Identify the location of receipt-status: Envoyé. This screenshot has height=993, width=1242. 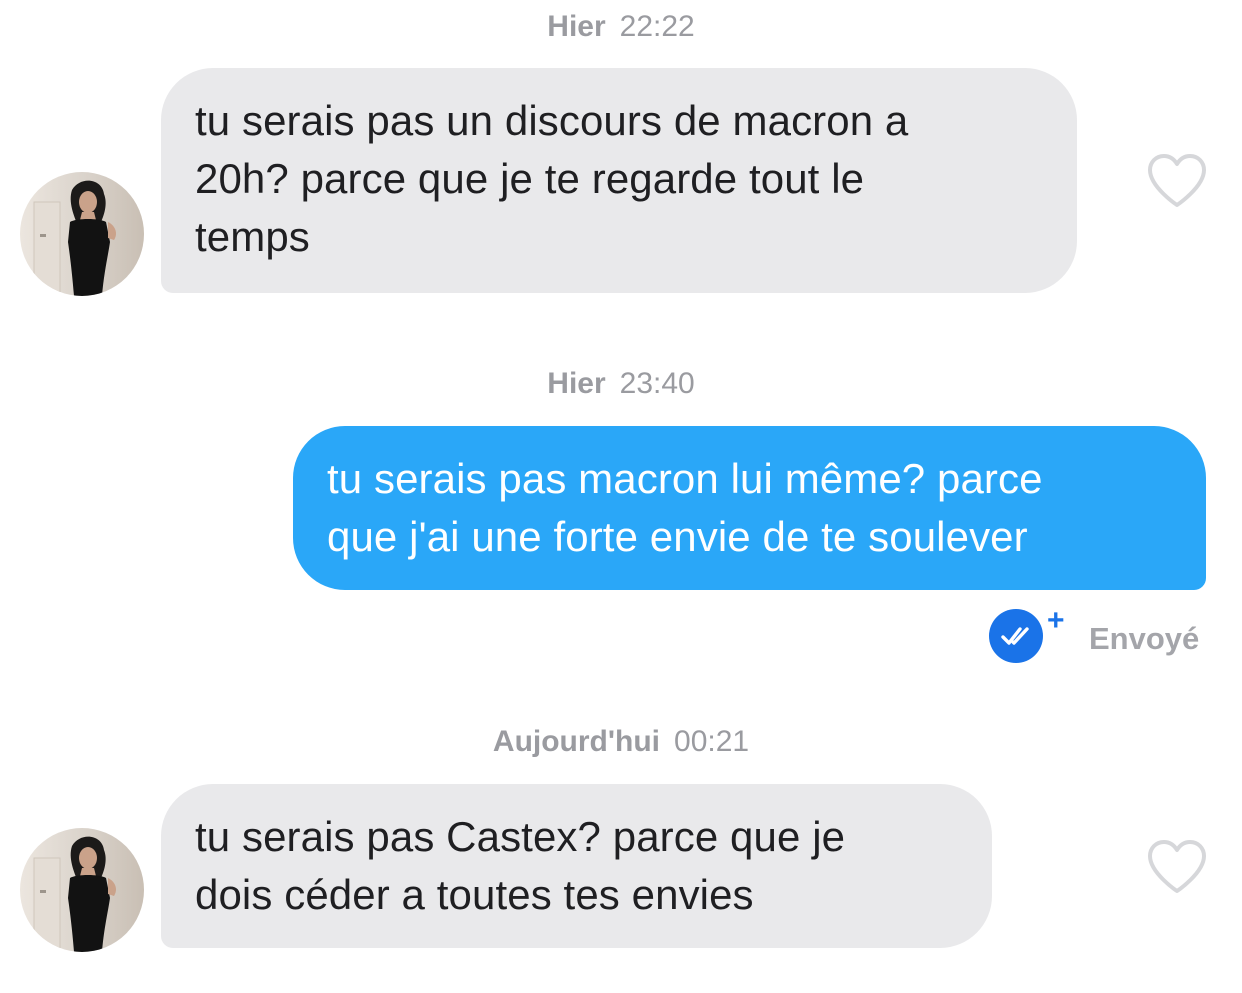
(1144, 638).